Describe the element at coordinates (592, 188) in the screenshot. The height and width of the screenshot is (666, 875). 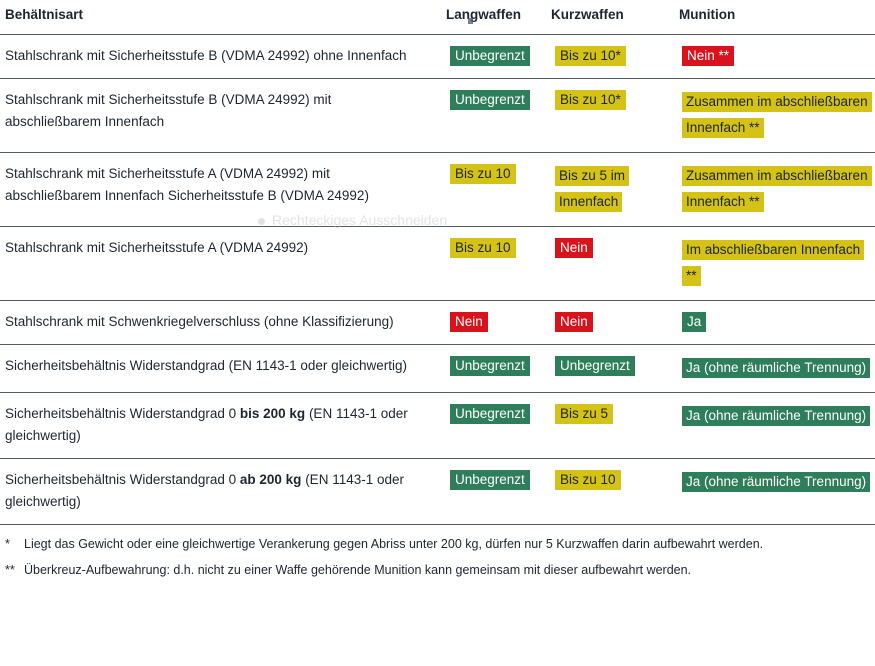
I see `status-badge: Bis zu 5 im Innenfach` at that location.